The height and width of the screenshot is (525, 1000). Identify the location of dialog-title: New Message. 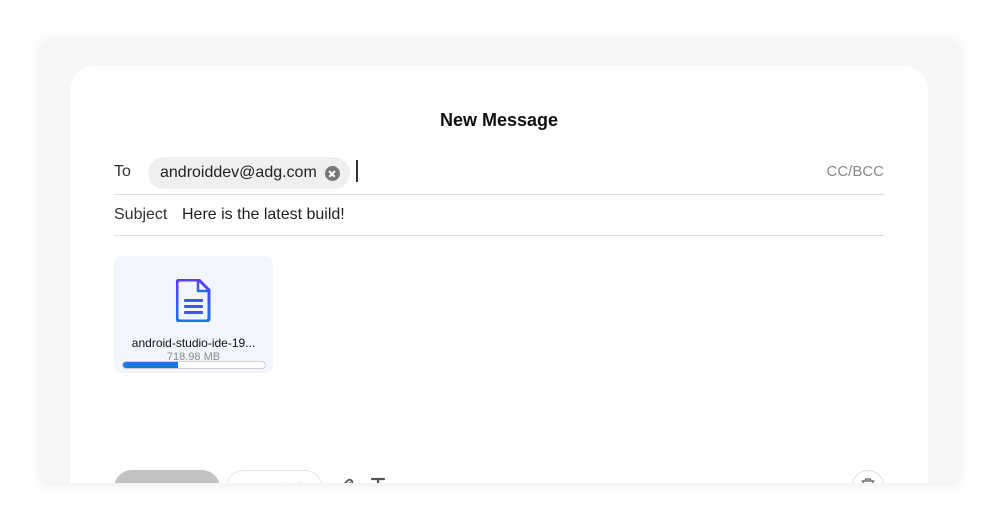
(499, 120).